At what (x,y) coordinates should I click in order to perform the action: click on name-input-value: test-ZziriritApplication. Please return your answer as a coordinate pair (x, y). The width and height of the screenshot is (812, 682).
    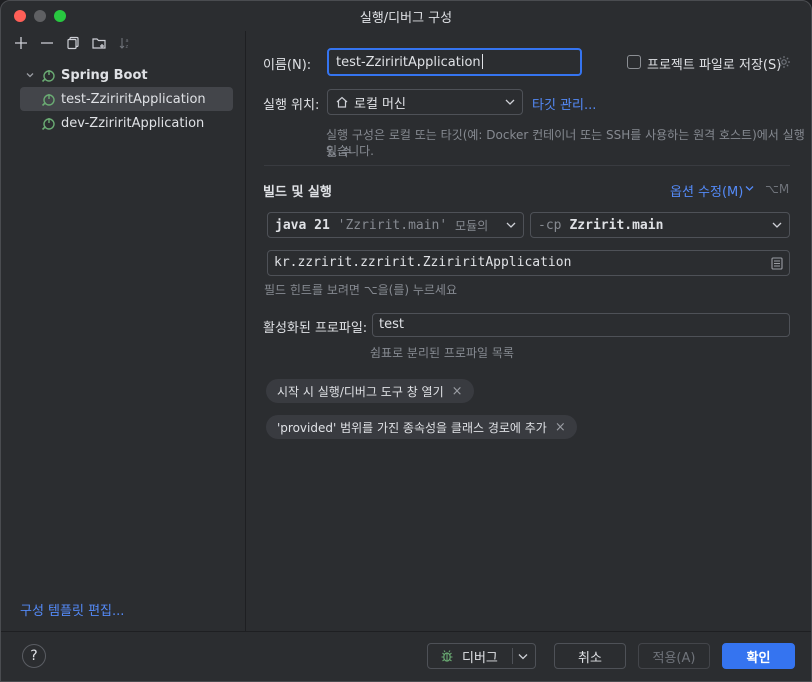
    Looking at the image, I should click on (408, 62).